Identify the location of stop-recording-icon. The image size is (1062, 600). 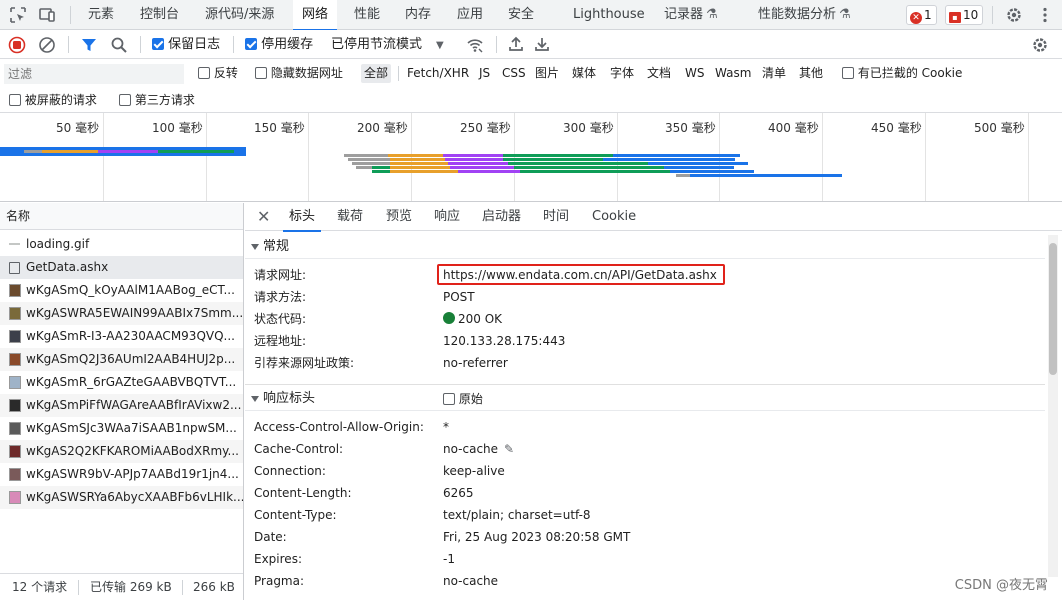
(17, 45).